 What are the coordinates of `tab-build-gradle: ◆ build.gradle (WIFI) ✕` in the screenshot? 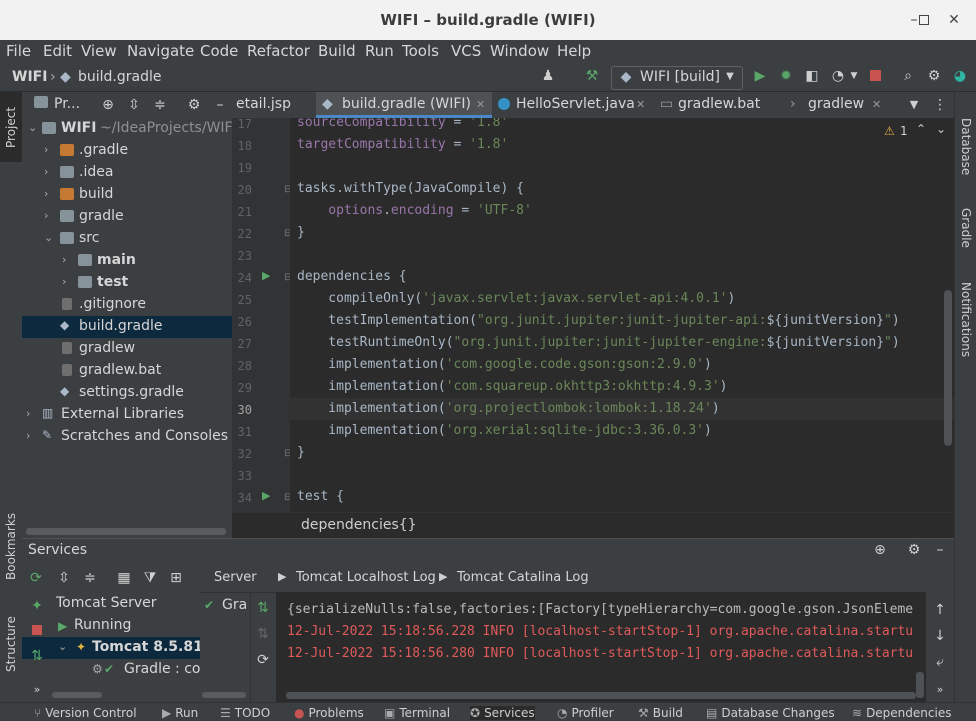 It's located at (404, 105).